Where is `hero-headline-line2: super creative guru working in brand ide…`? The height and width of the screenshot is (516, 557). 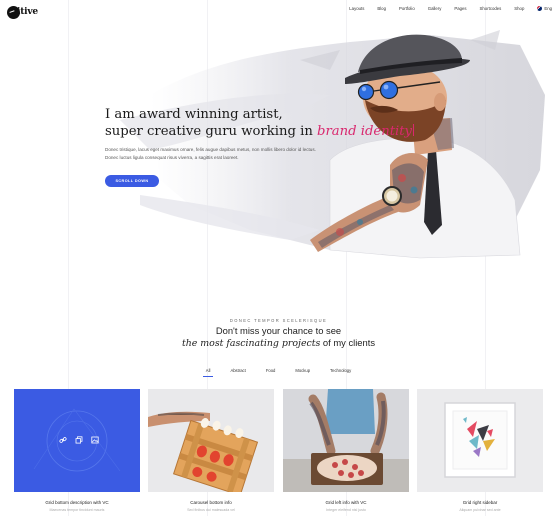 hero-headline-line2: super creative guru working in brand ide… is located at coordinates (259, 131).